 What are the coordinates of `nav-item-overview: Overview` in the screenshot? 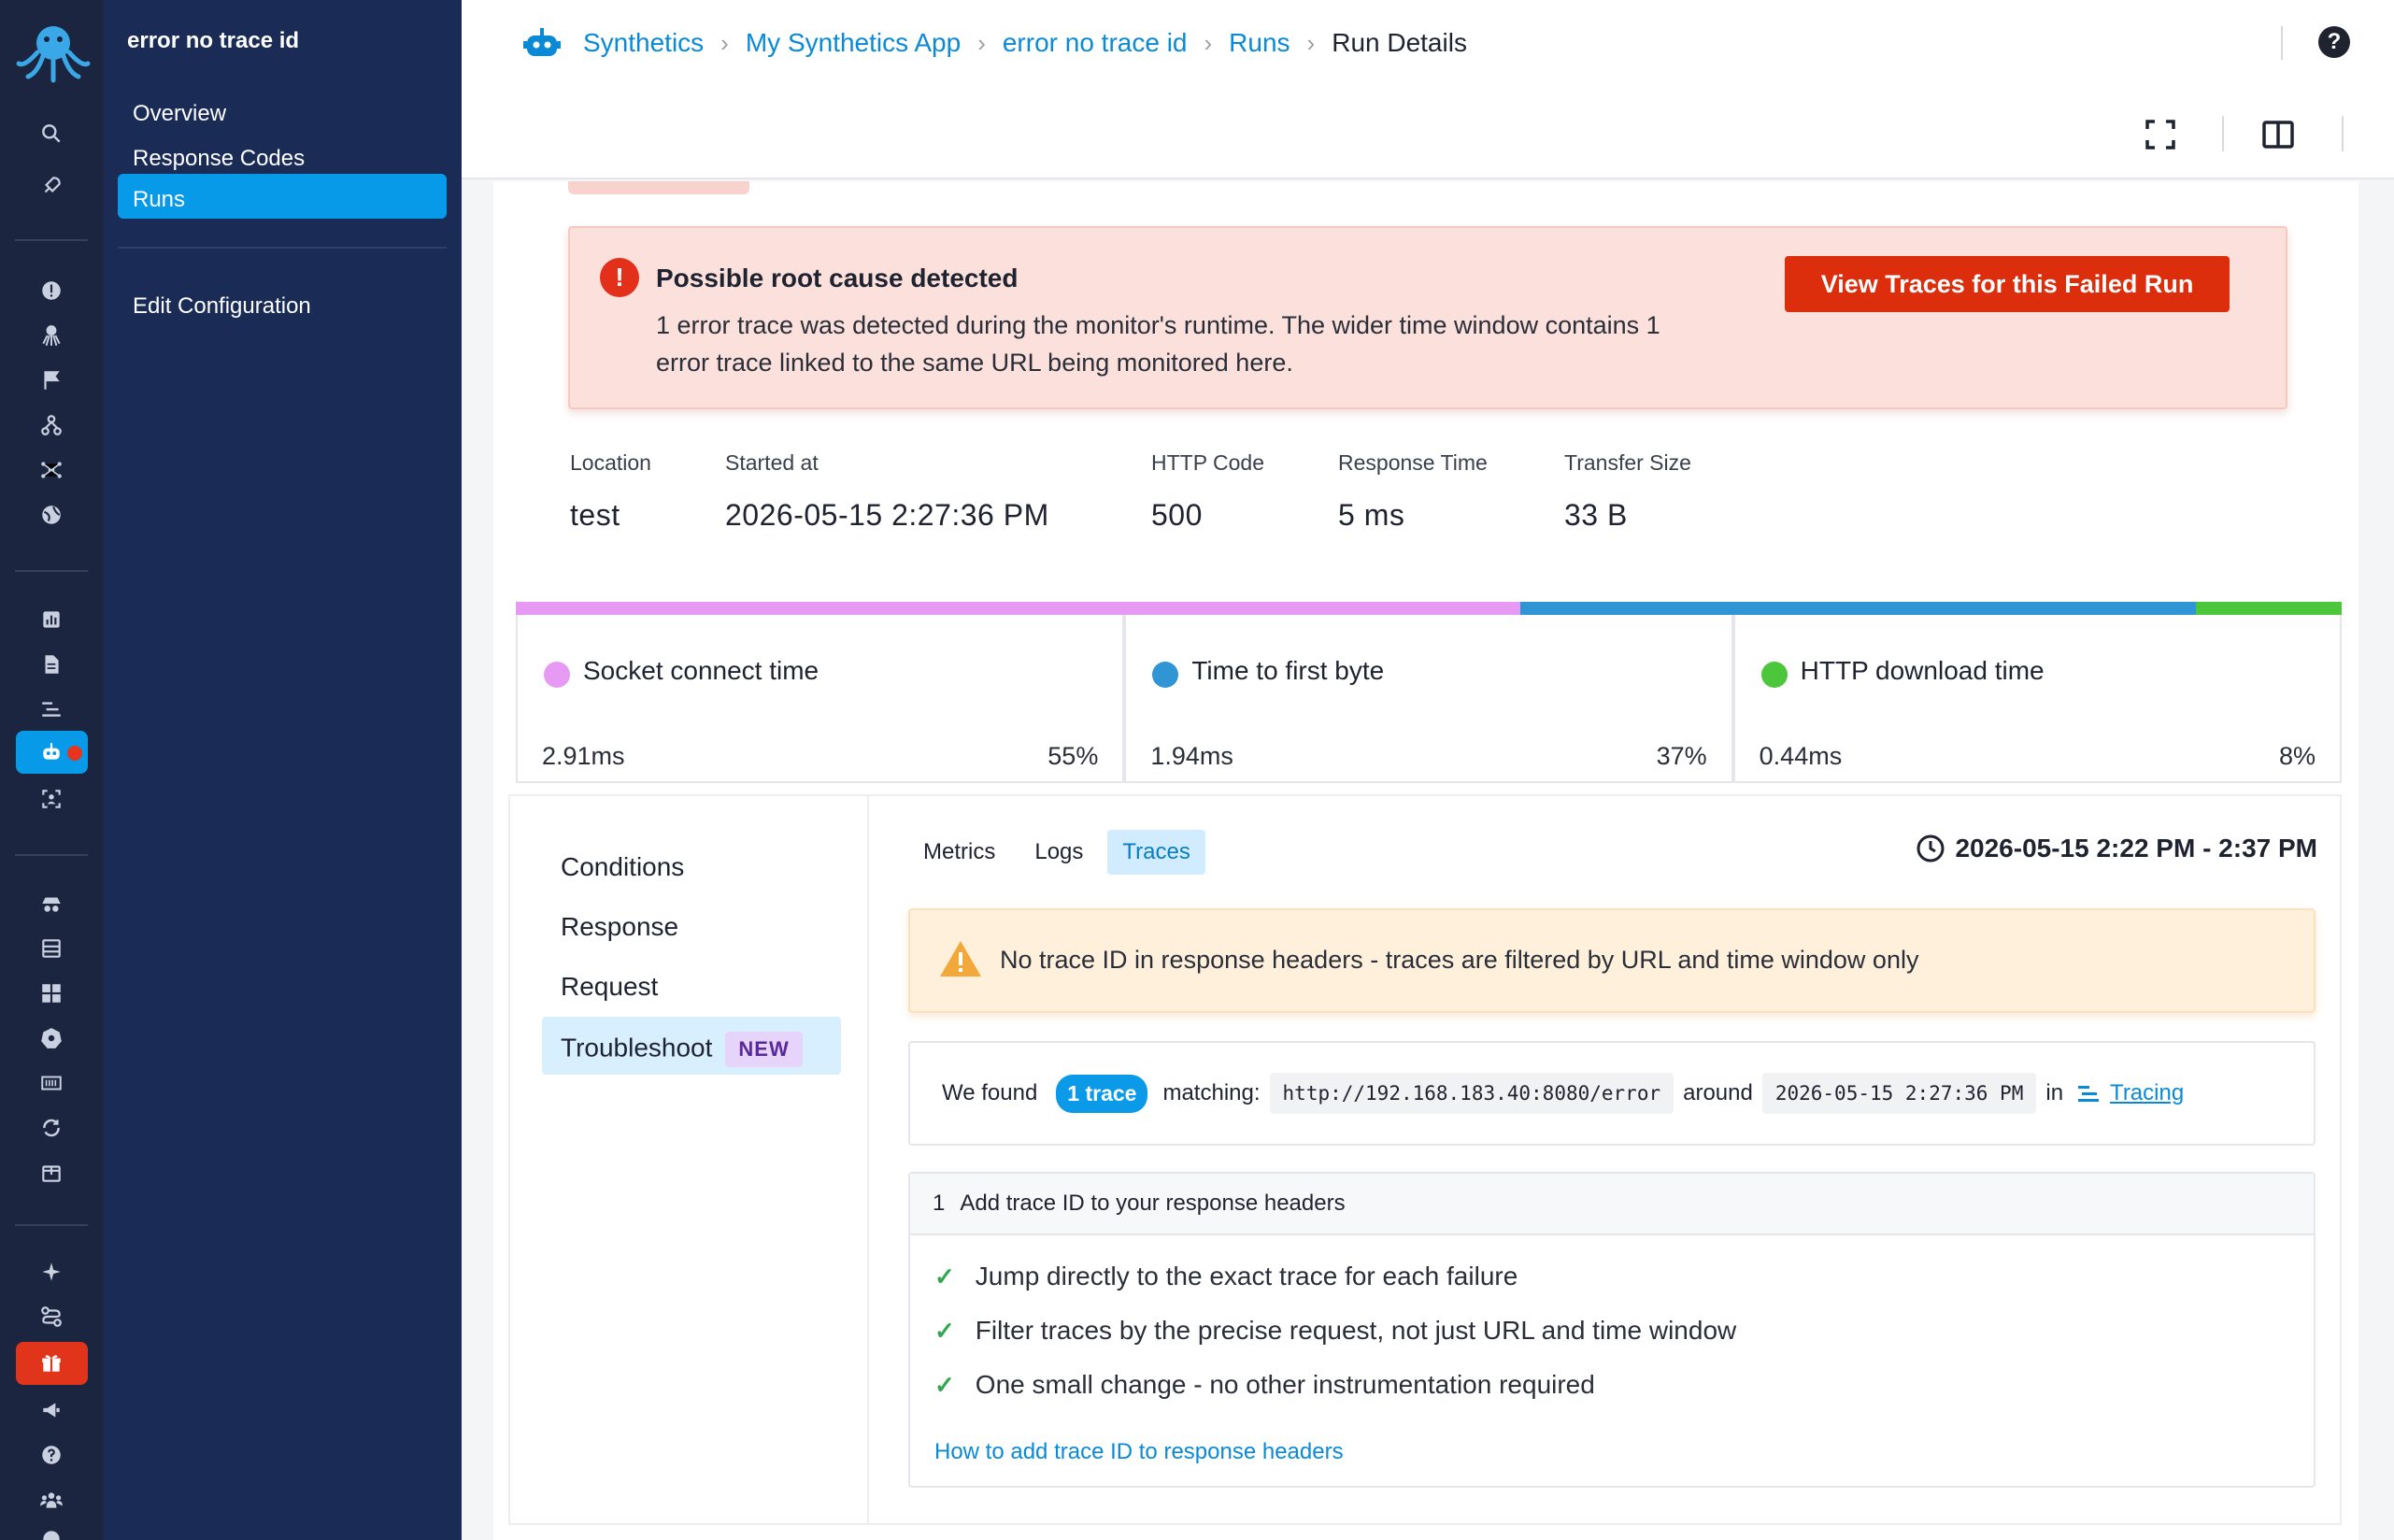 It's located at (282, 110).